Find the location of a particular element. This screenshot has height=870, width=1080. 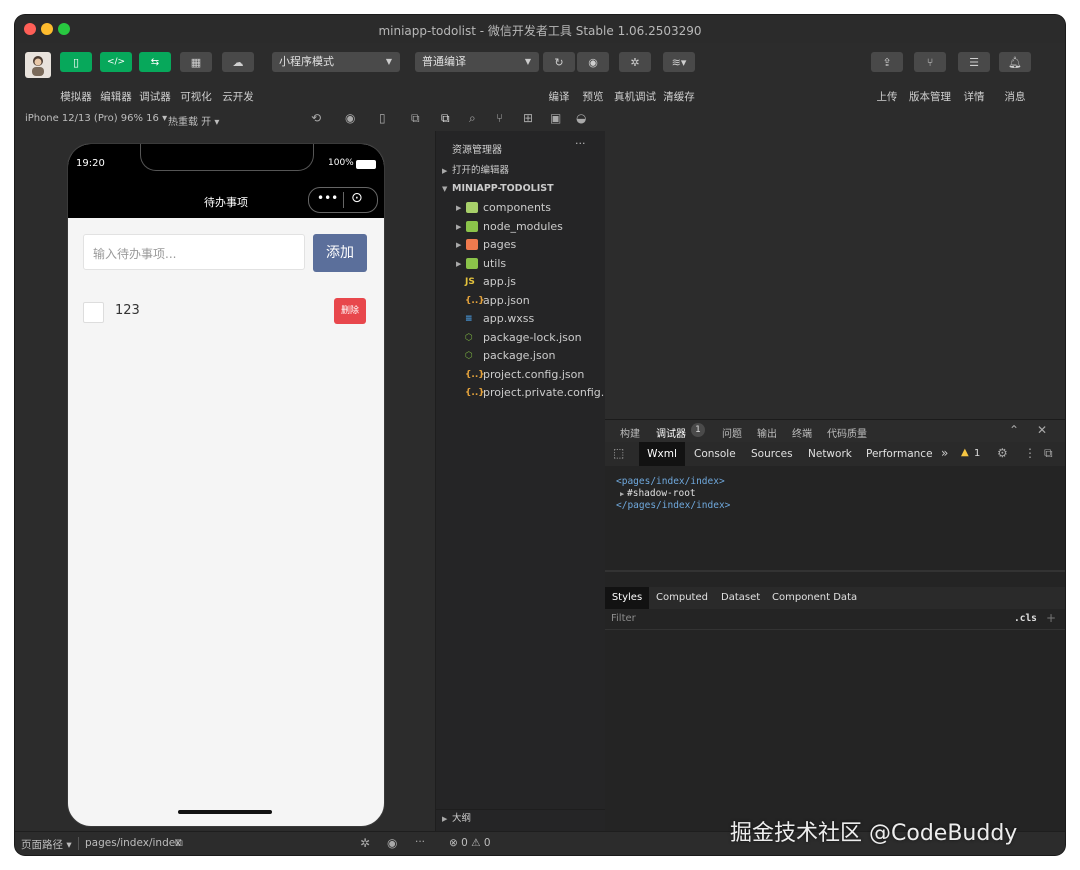

open-editors-section: ▶ 打开的编辑器 is located at coordinates (521, 171).